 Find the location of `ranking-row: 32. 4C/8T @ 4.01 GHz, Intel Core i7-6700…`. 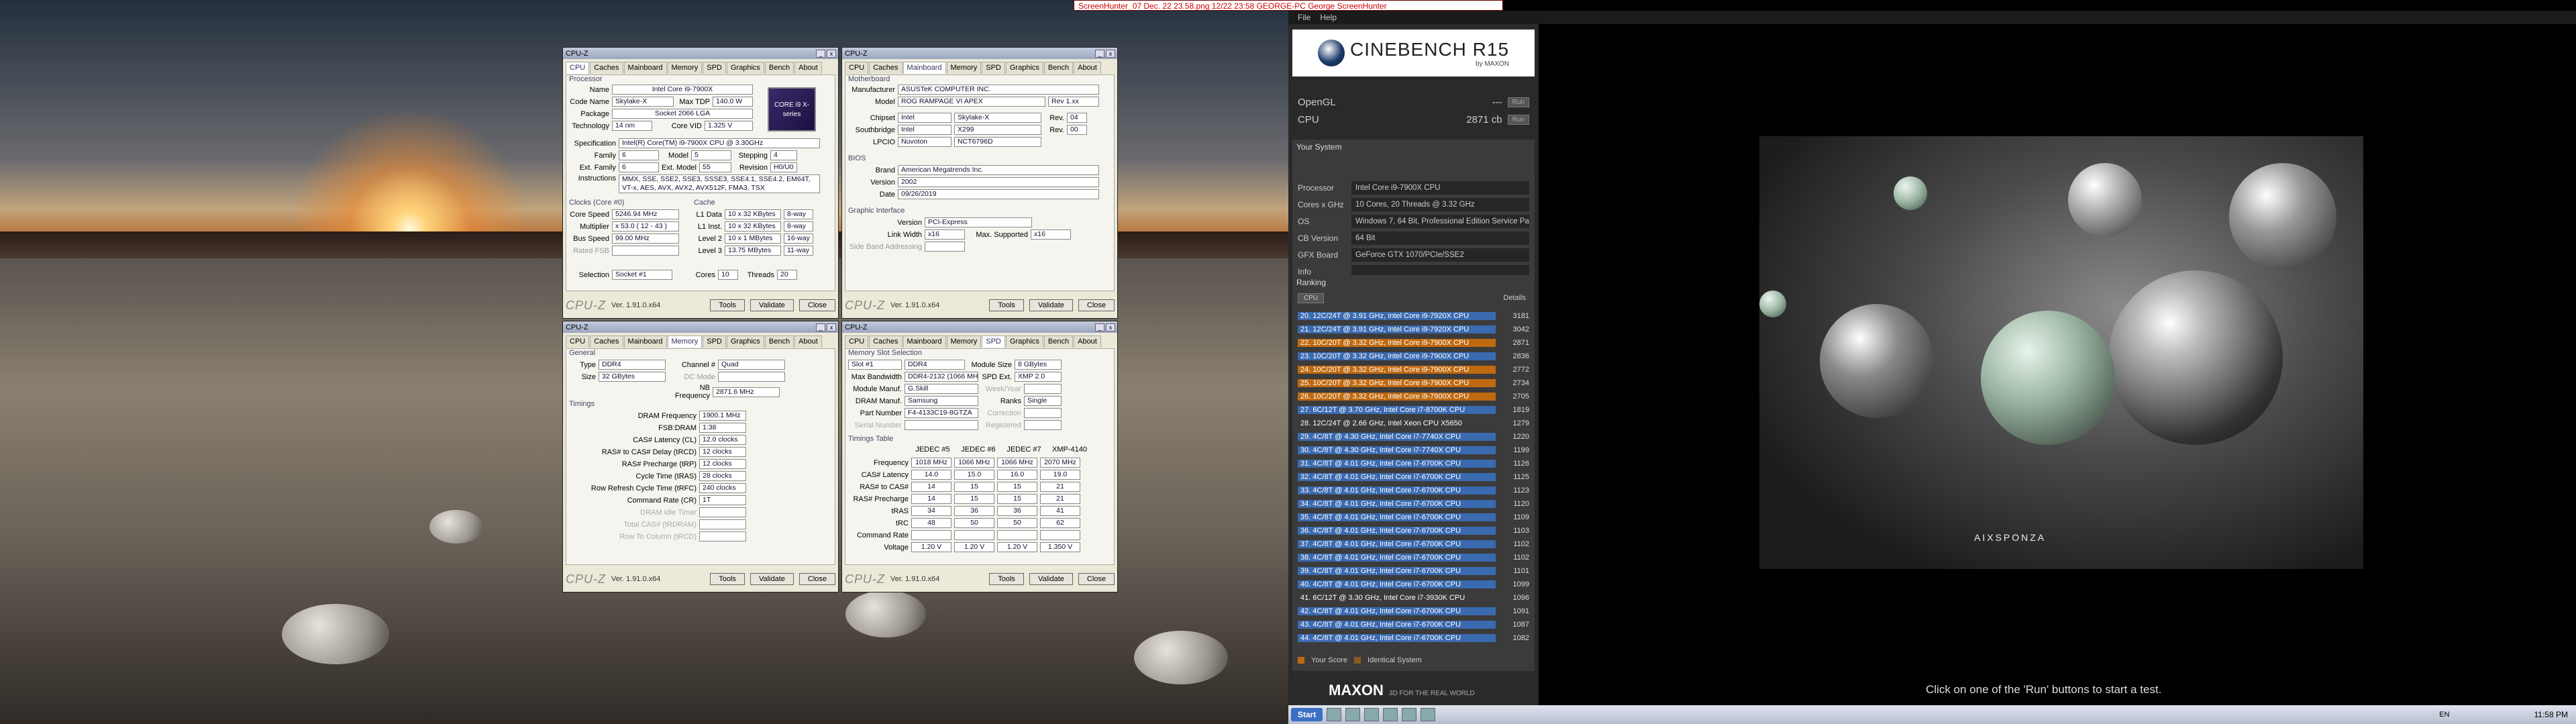

ranking-row: 32. 4C/8T @ 4.01 GHz, Intel Core i7-6700… is located at coordinates (1415, 477).